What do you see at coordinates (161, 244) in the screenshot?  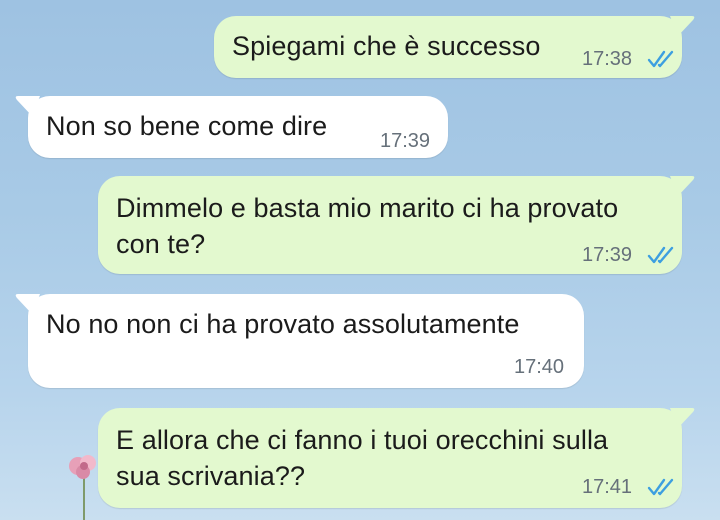 I see `message-text-line-2: con te?` at bounding box center [161, 244].